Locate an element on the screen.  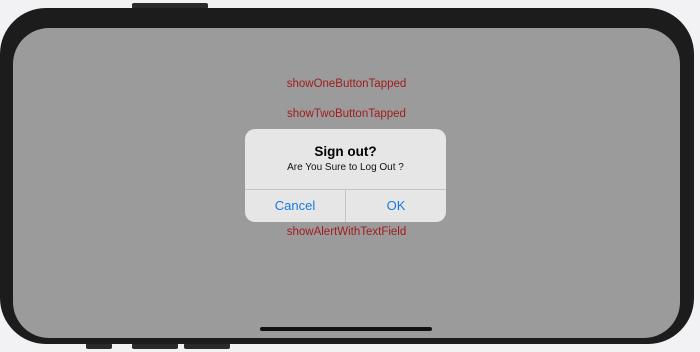
show-one-button-action: showOneButtonTapped is located at coordinates (346, 84).